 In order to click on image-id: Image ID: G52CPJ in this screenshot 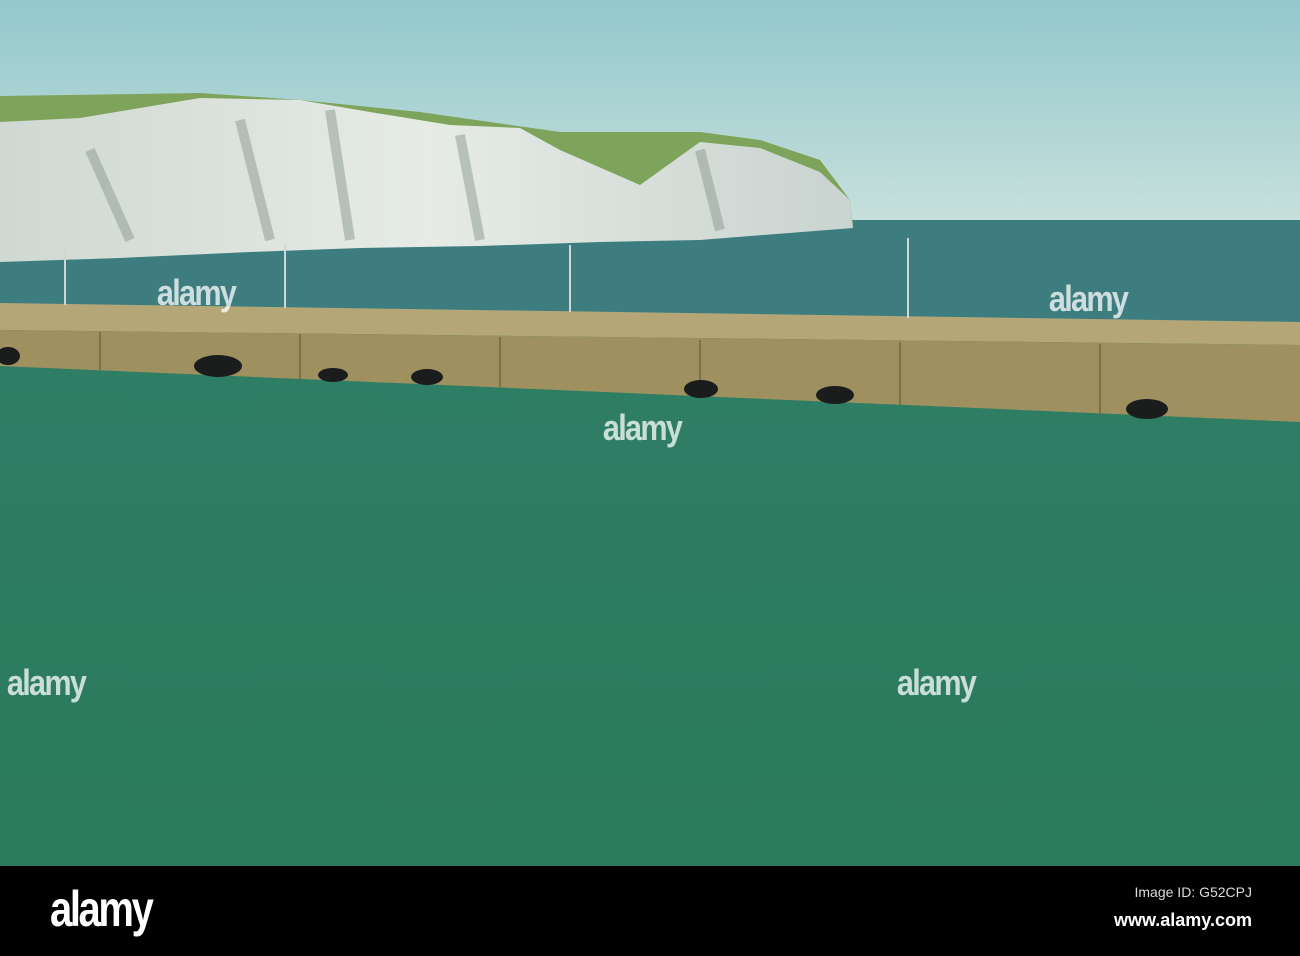, I will do `click(1193, 892)`.